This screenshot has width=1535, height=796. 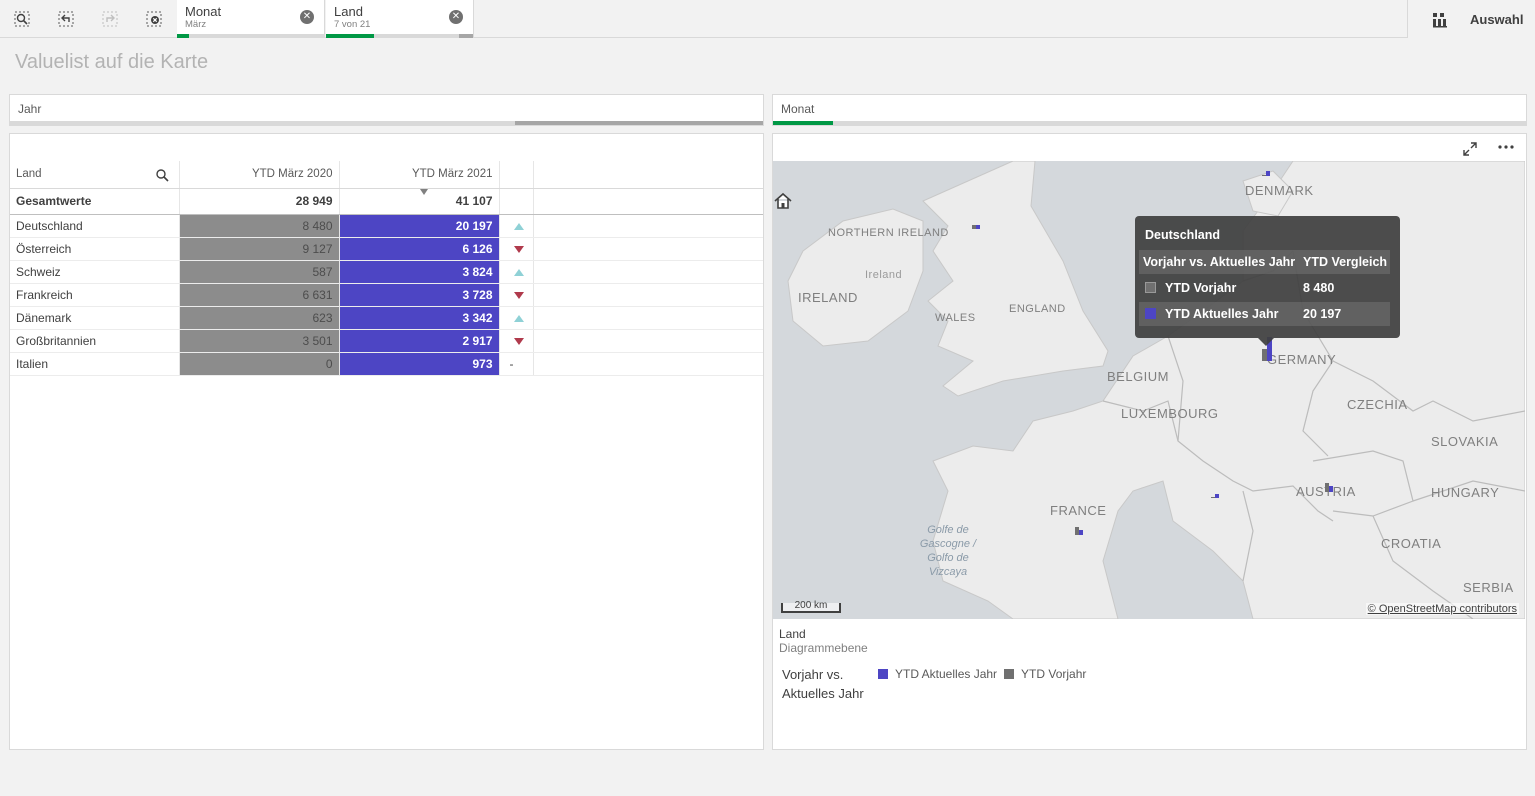 What do you see at coordinates (292, 174) in the screenshot?
I see `column-header-label: YTD März 2020` at bounding box center [292, 174].